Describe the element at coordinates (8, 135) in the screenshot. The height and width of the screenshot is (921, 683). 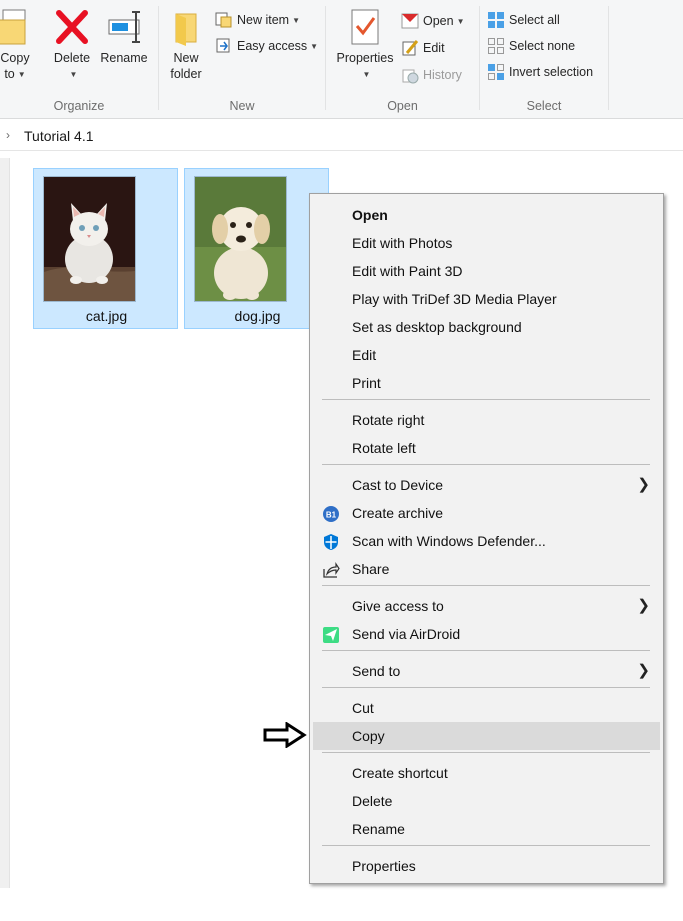
I see `breadcrumb-chevron-icon: ›` at that location.